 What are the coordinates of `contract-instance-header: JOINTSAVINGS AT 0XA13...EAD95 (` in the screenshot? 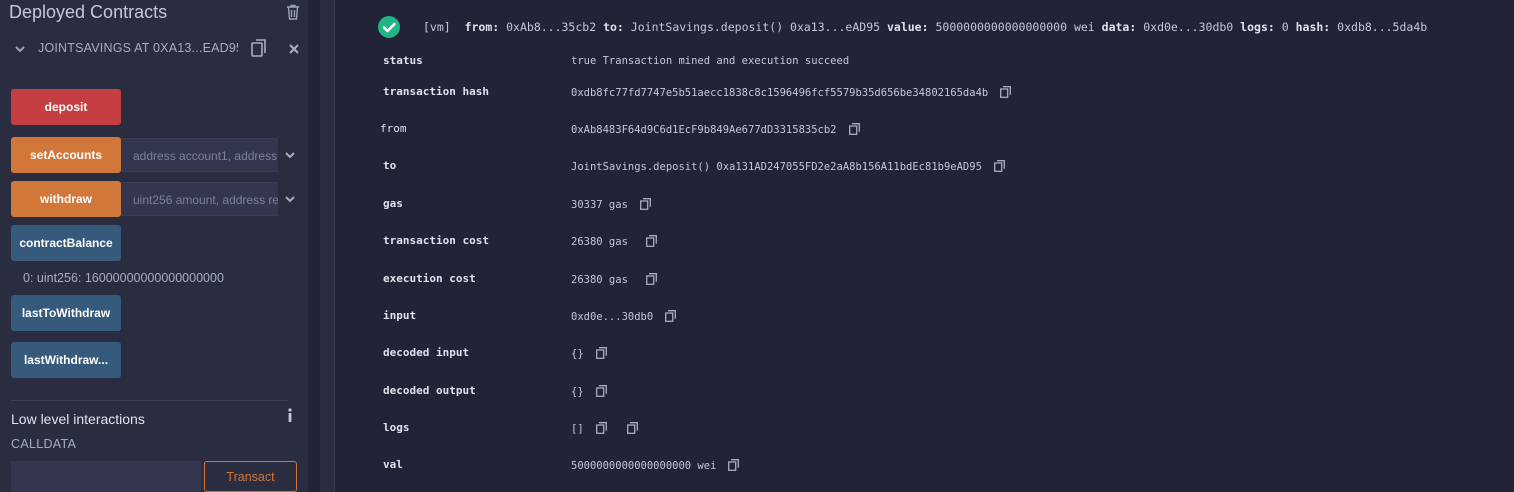 It's located at (154, 49).